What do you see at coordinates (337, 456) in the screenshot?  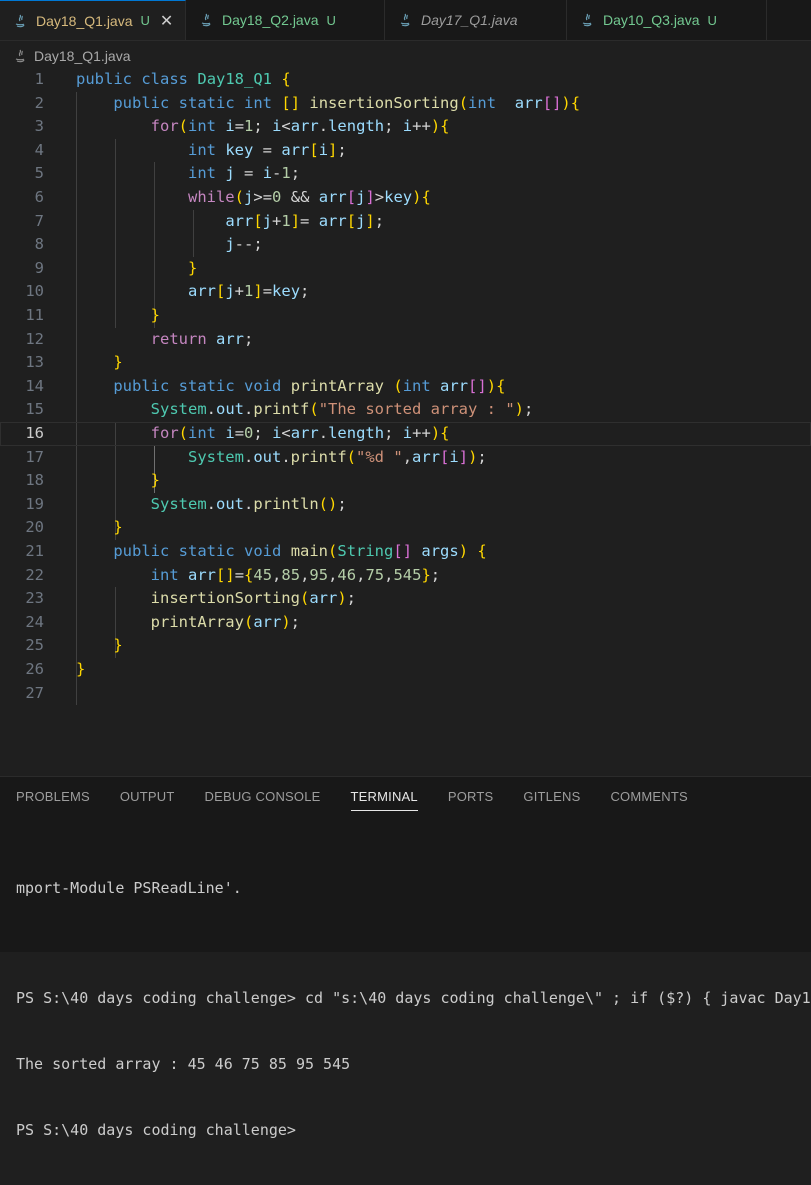 I see `code-text: System.out.printf("%d ",arr[i]);` at bounding box center [337, 456].